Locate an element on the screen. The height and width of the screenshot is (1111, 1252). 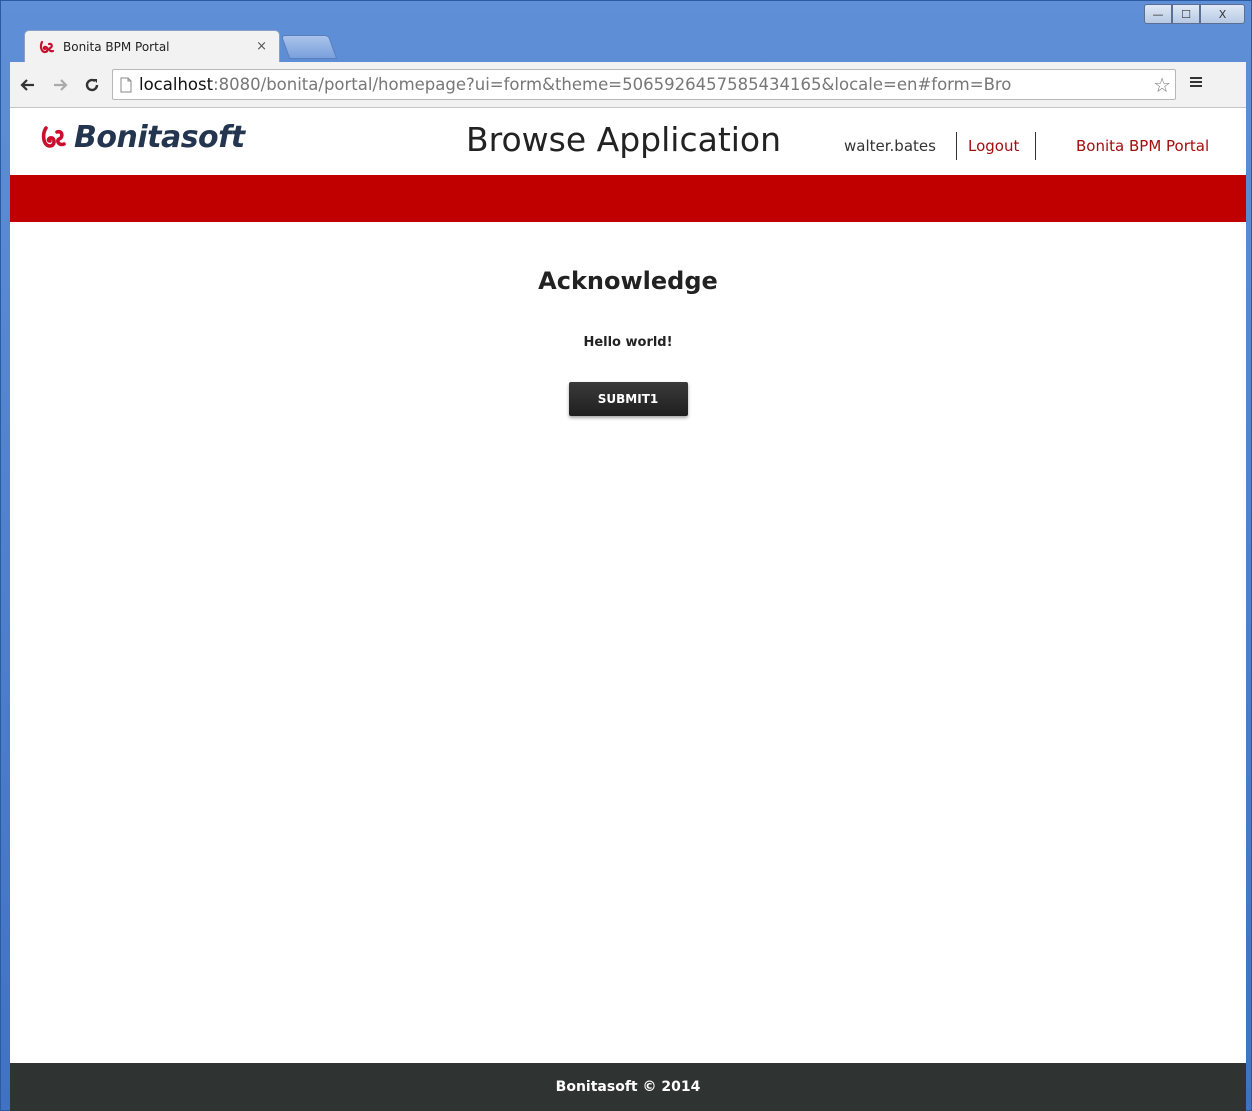
forward-arrow-icon is located at coordinates (60, 85).